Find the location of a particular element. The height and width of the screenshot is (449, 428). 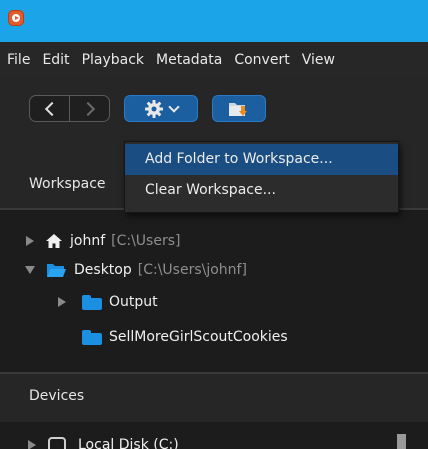

tree-item-home: johnf [C:\Users] is located at coordinates (214, 241).